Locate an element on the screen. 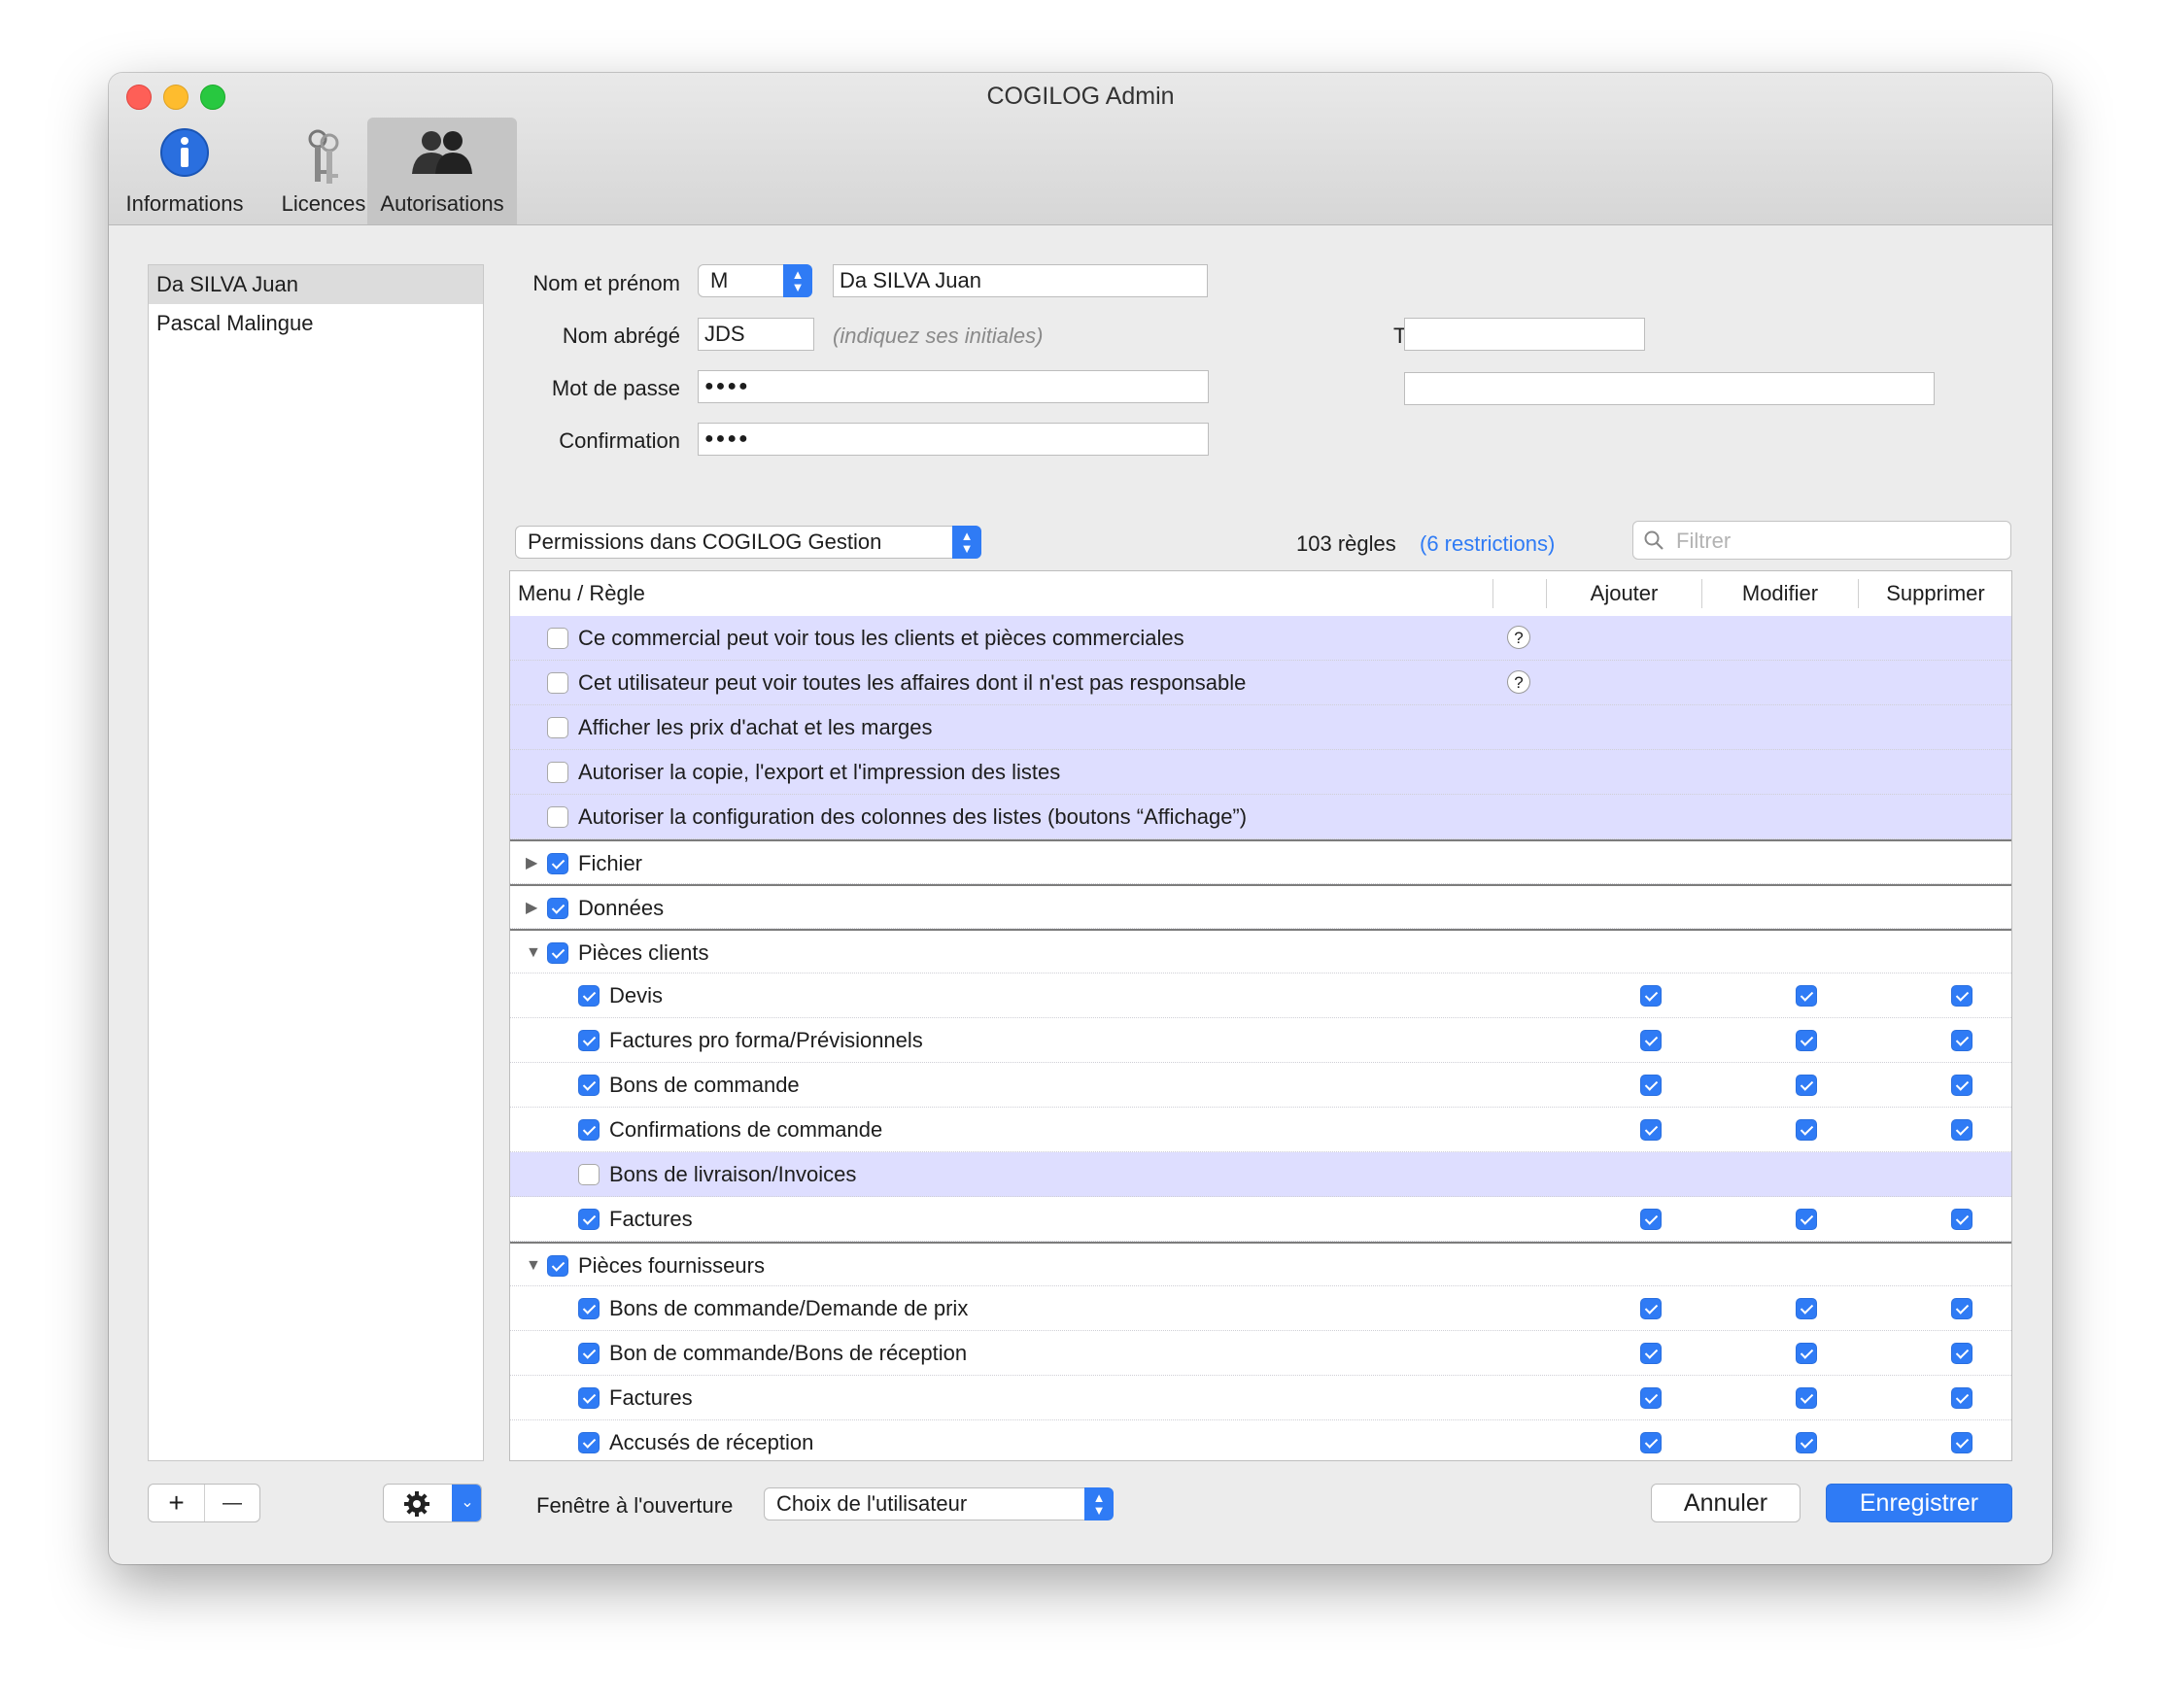  table-row: Devis is located at coordinates (1261, 996).